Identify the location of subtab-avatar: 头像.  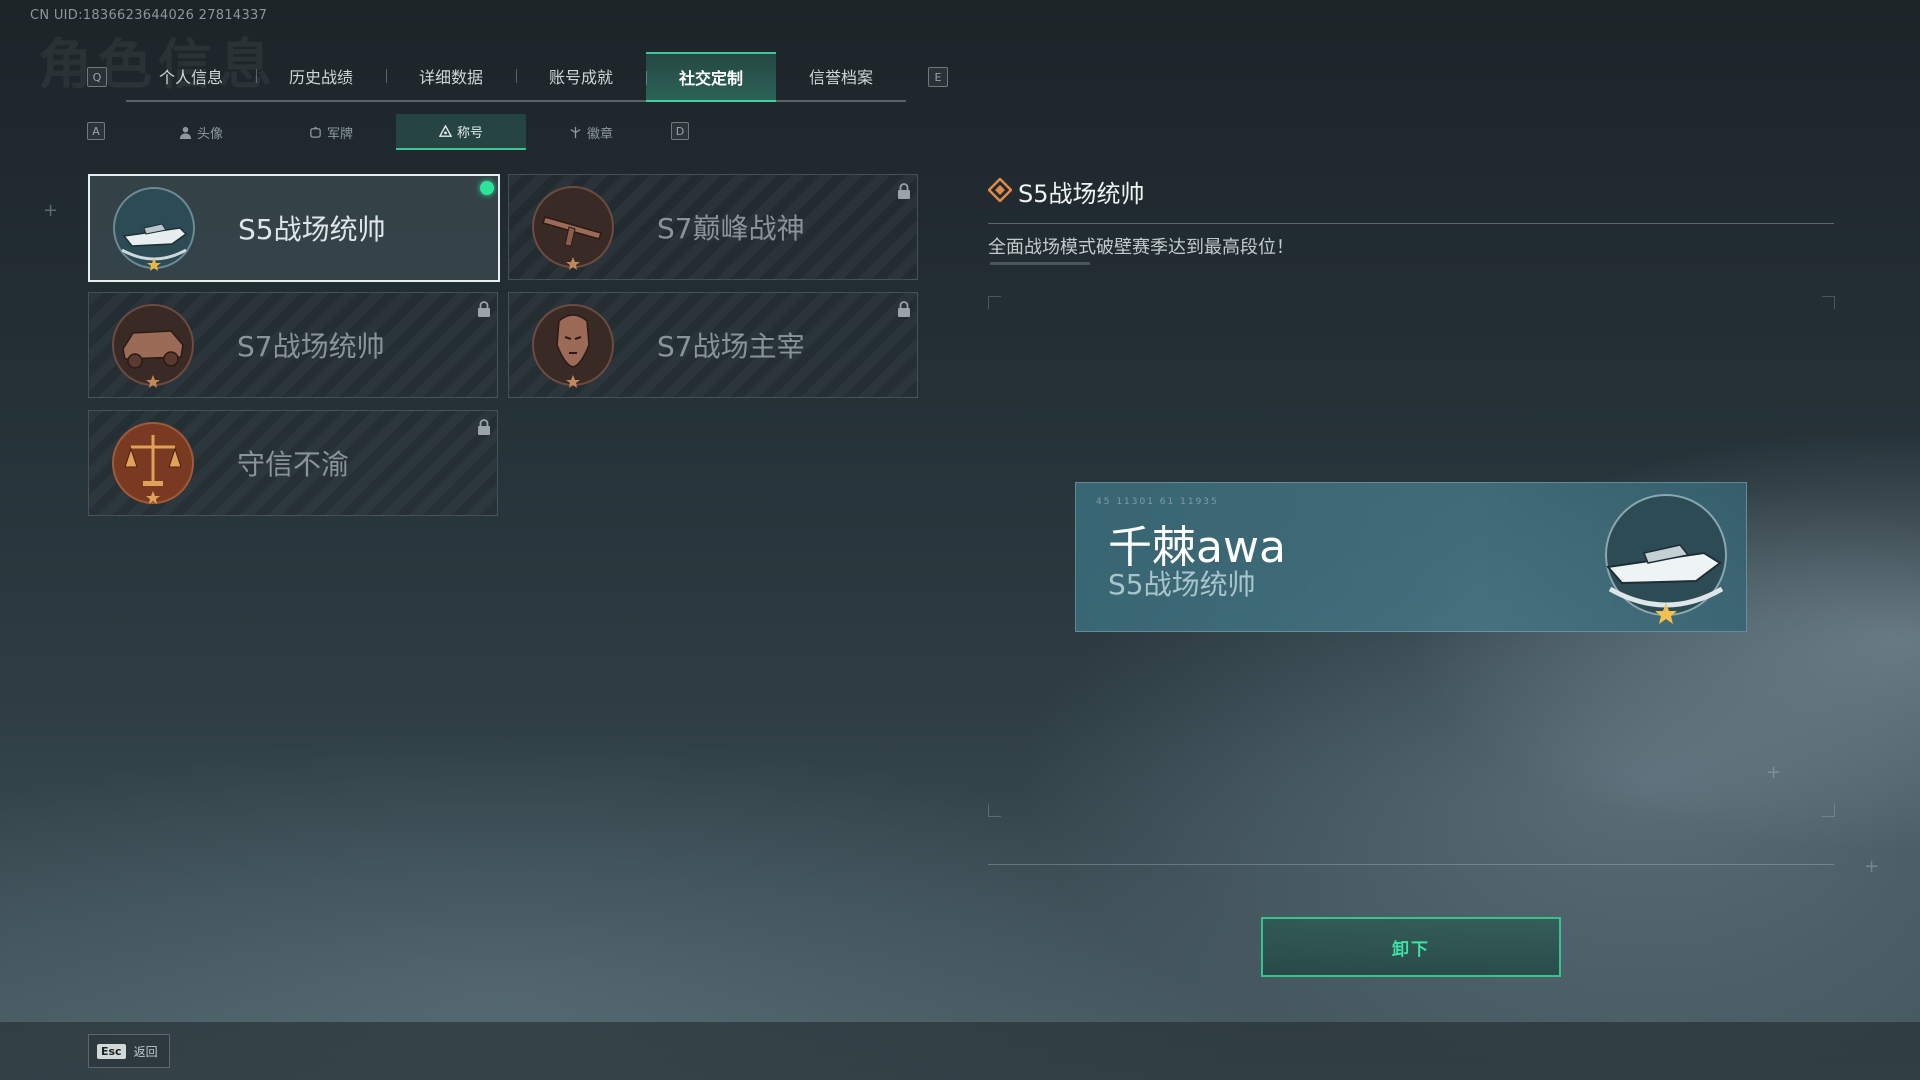
(201, 132).